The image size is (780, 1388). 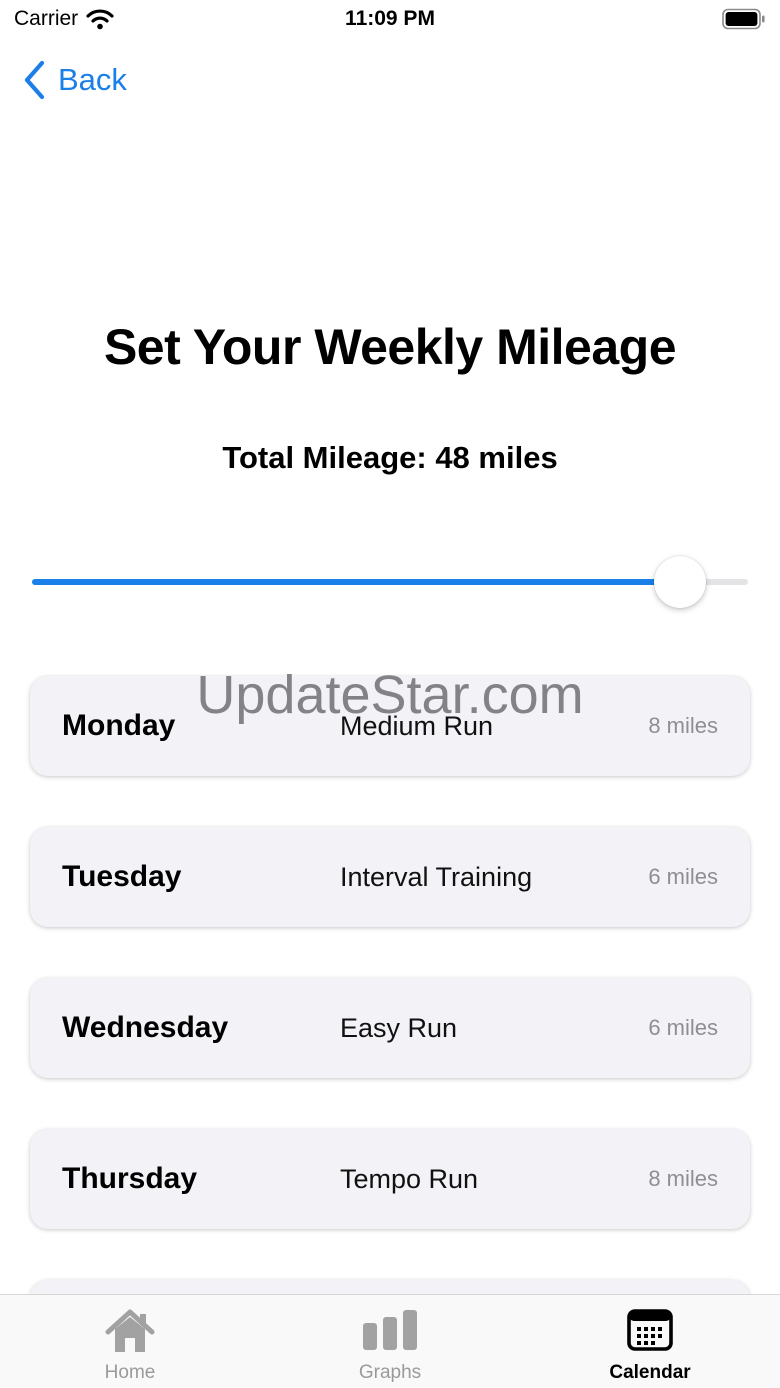 What do you see at coordinates (390, 1287) in the screenshot?
I see `schedule-row` at bounding box center [390, 1287].